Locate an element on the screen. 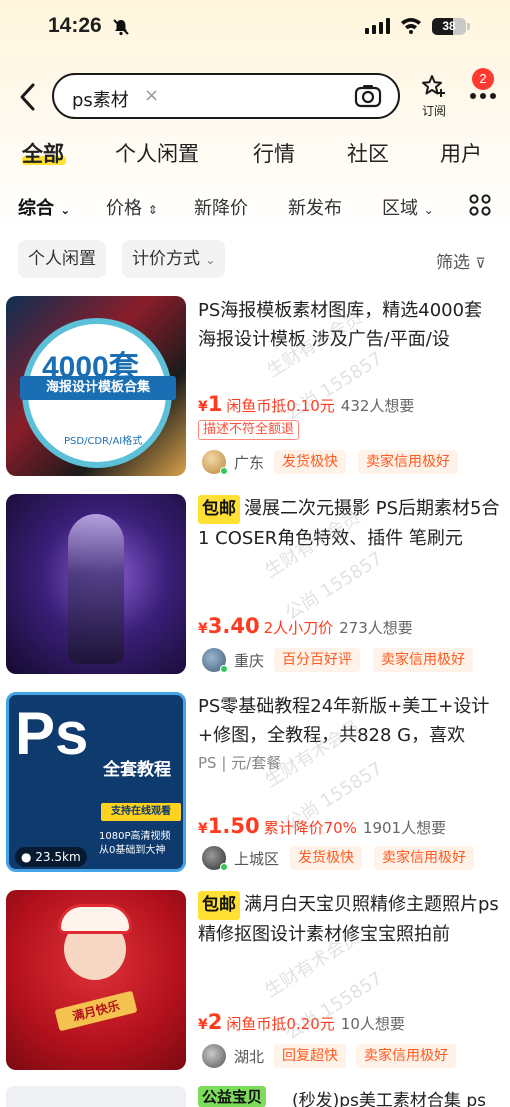 The width and height of the screenshot is (510, 1107). thumb-ribbon: 海报设计模板合集 is located at coordinates (98, 388).